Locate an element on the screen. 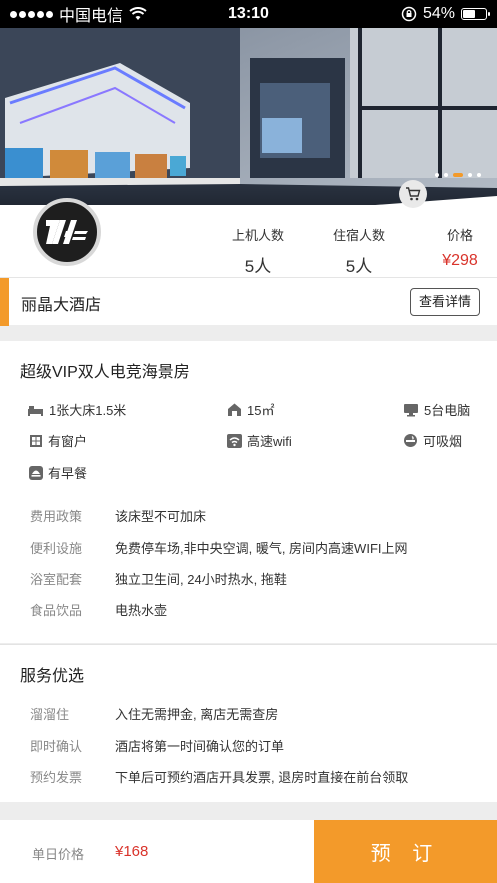  feature-area: 15㎡ is located at coordinates (250, 409).